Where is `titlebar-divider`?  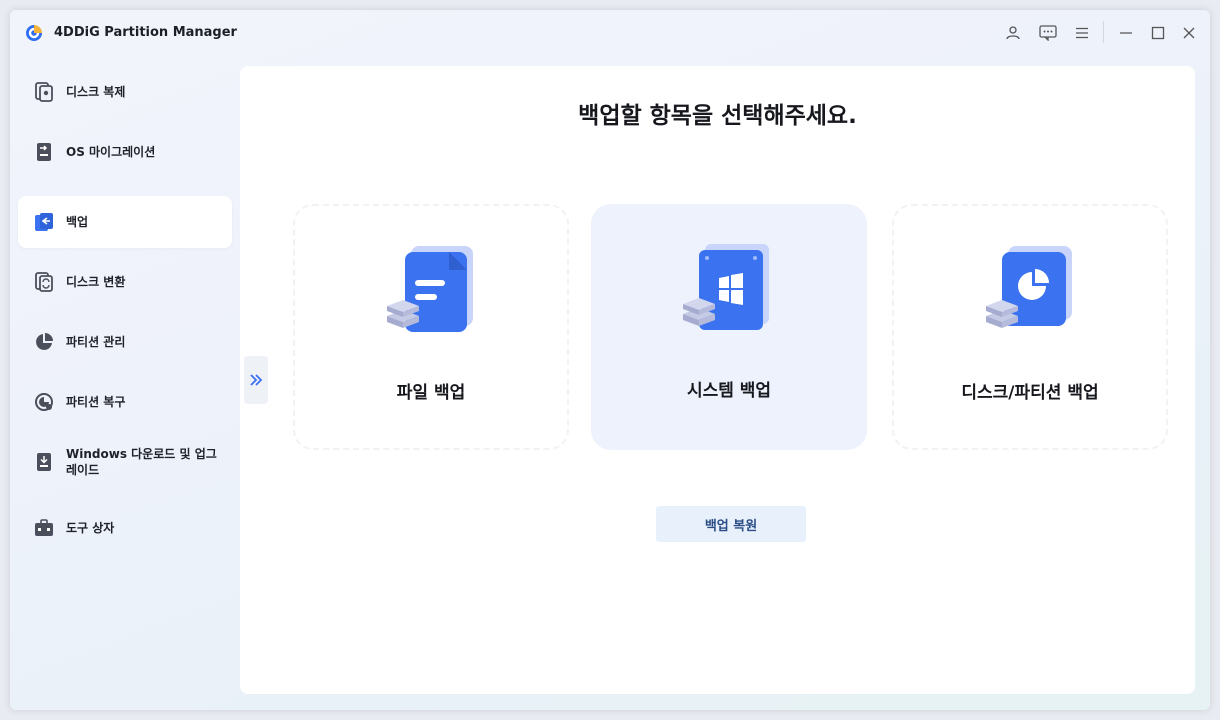 titlebar-divider is located at coordinates (1103, 32).